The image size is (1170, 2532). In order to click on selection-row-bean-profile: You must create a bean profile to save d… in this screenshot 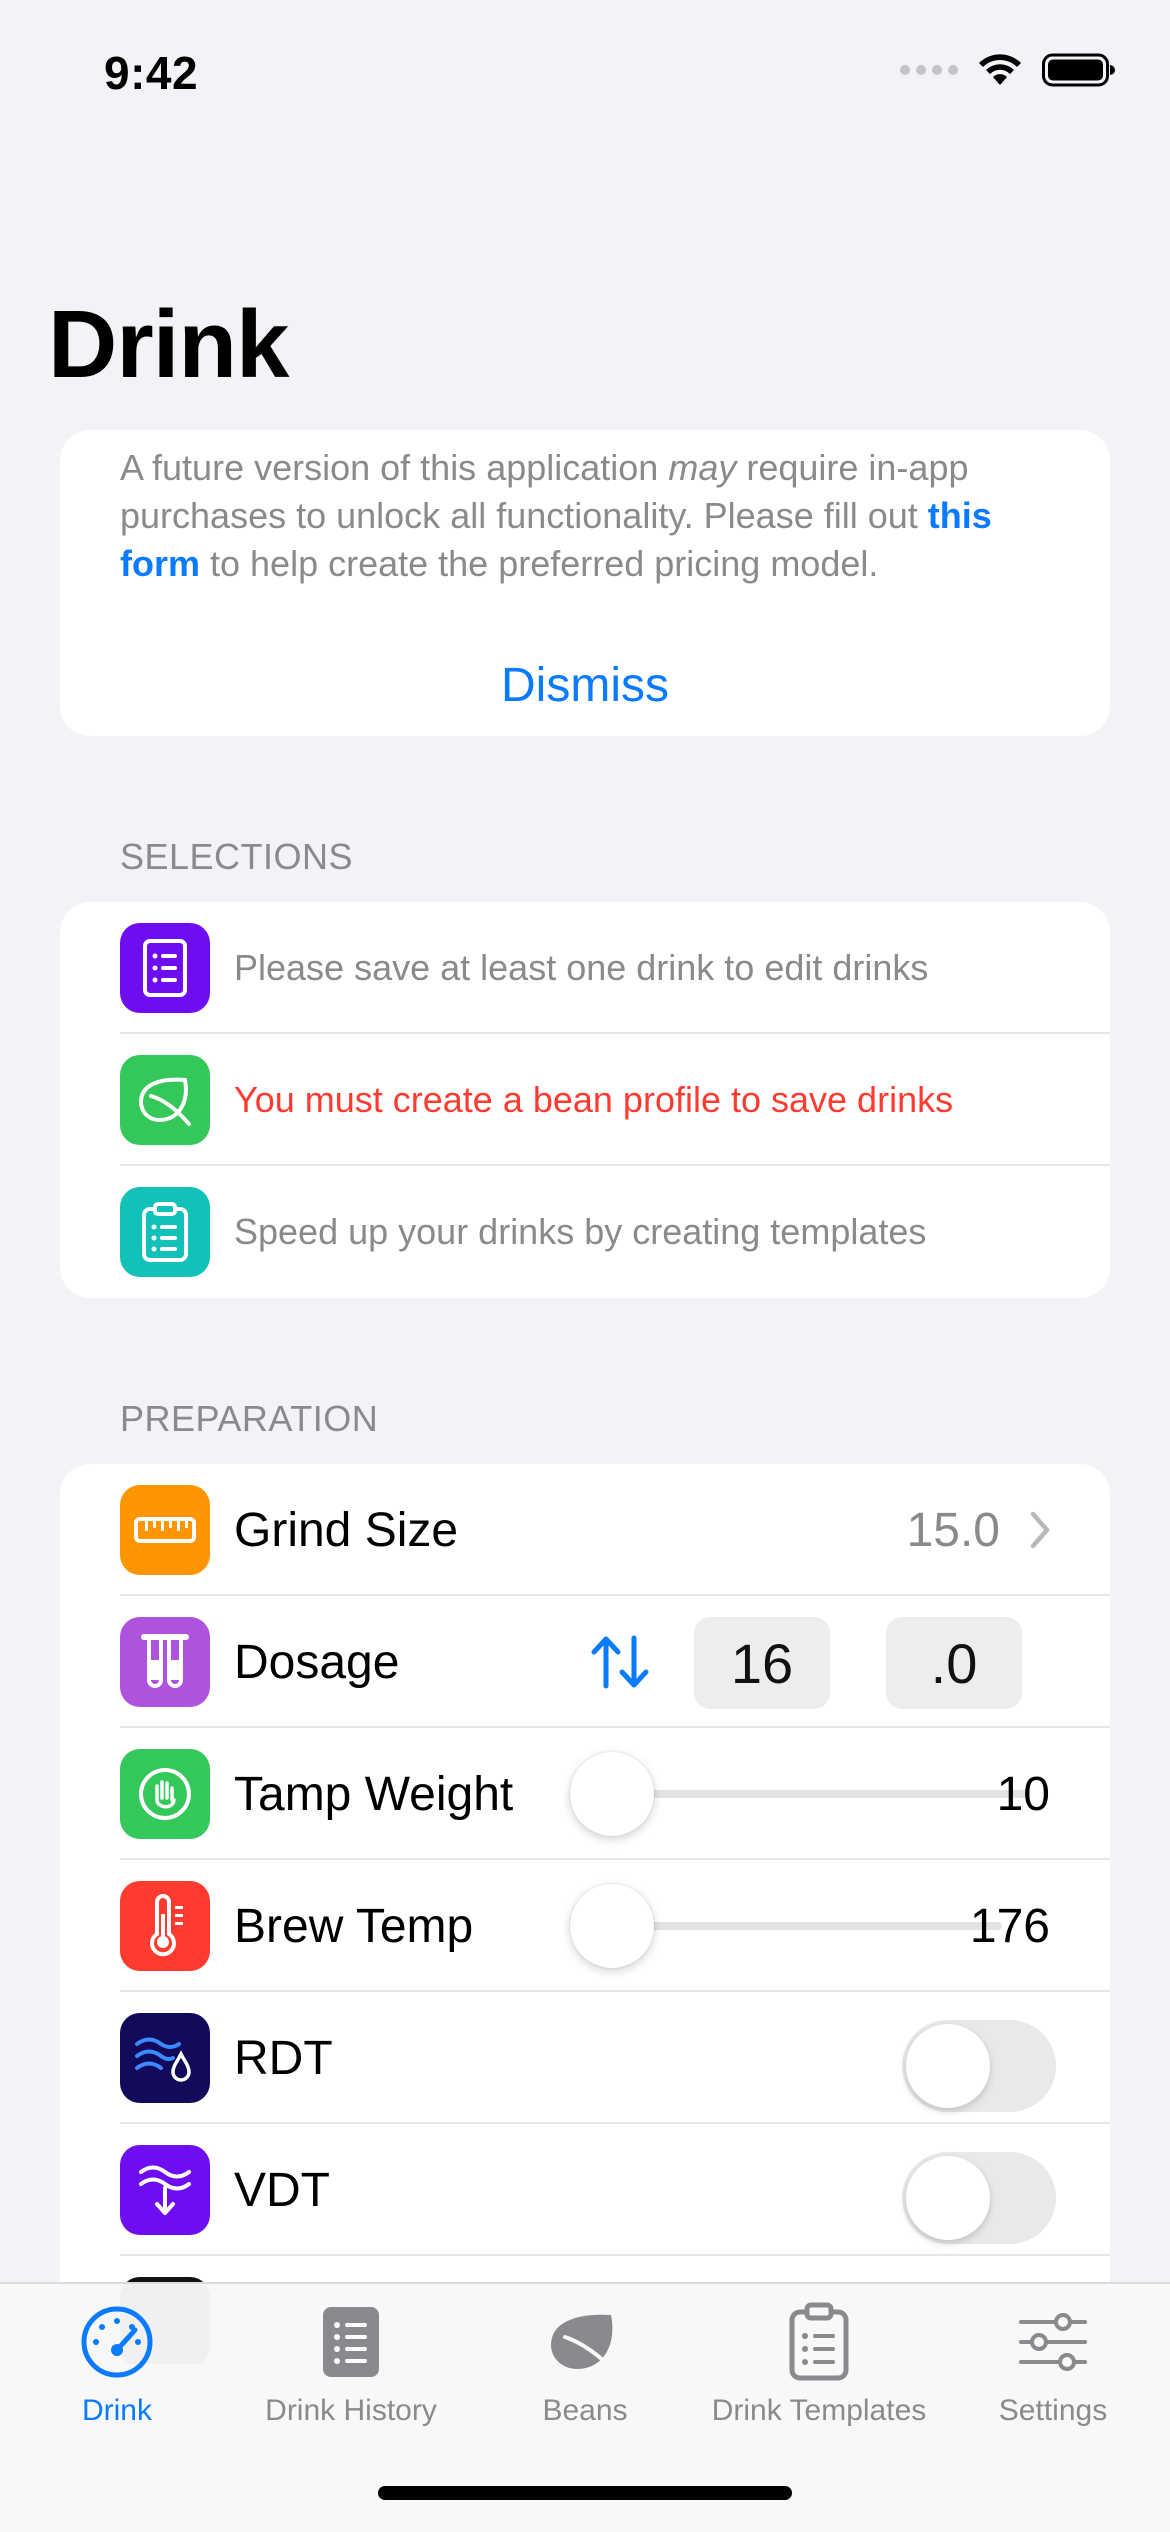, I will do `click(585, 1100)`.